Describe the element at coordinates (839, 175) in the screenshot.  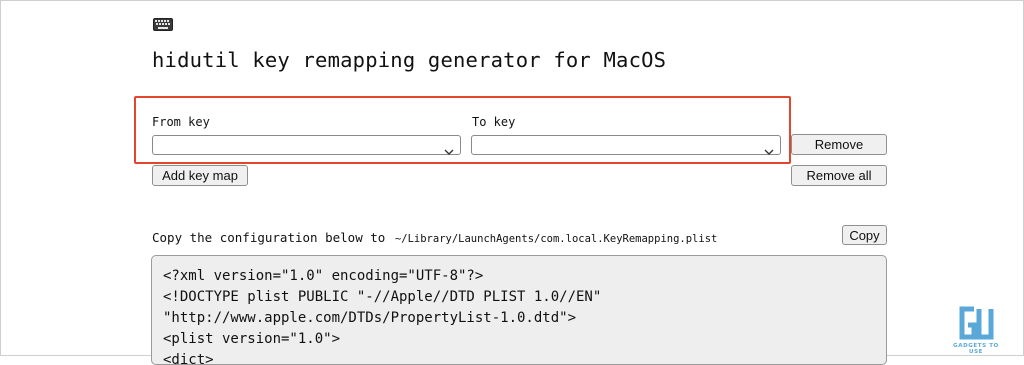
I see `remove-all-button: Remove all` at that location.